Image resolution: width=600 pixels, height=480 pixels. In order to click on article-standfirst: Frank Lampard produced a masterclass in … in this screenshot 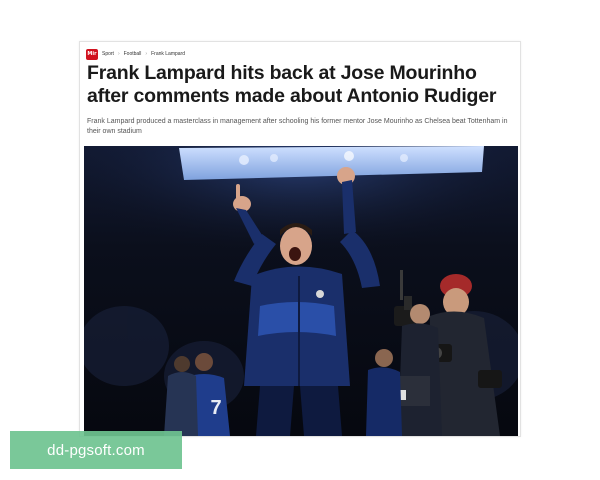, I will do `click(297, 126)`.